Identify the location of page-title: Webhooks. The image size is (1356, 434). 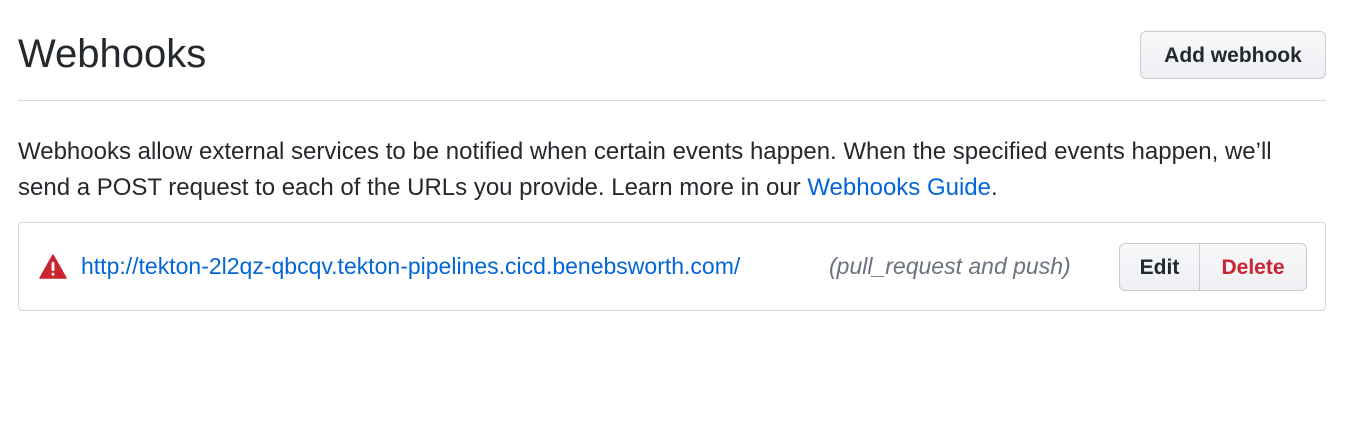
(112, 54).